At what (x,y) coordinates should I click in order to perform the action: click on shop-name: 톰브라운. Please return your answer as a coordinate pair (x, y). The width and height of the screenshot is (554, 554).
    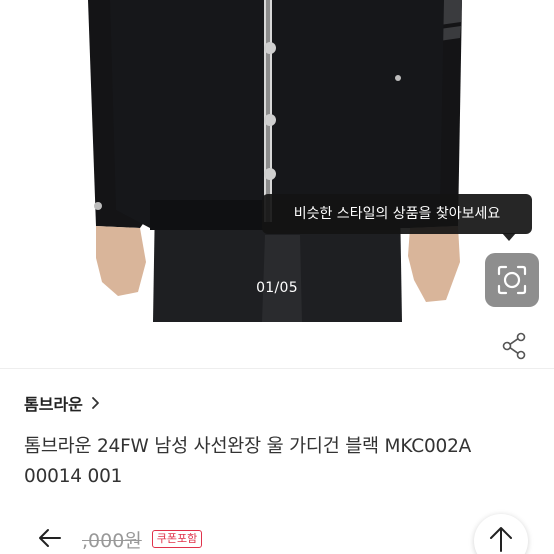
    Looking at the image, I should click on (53, 404).